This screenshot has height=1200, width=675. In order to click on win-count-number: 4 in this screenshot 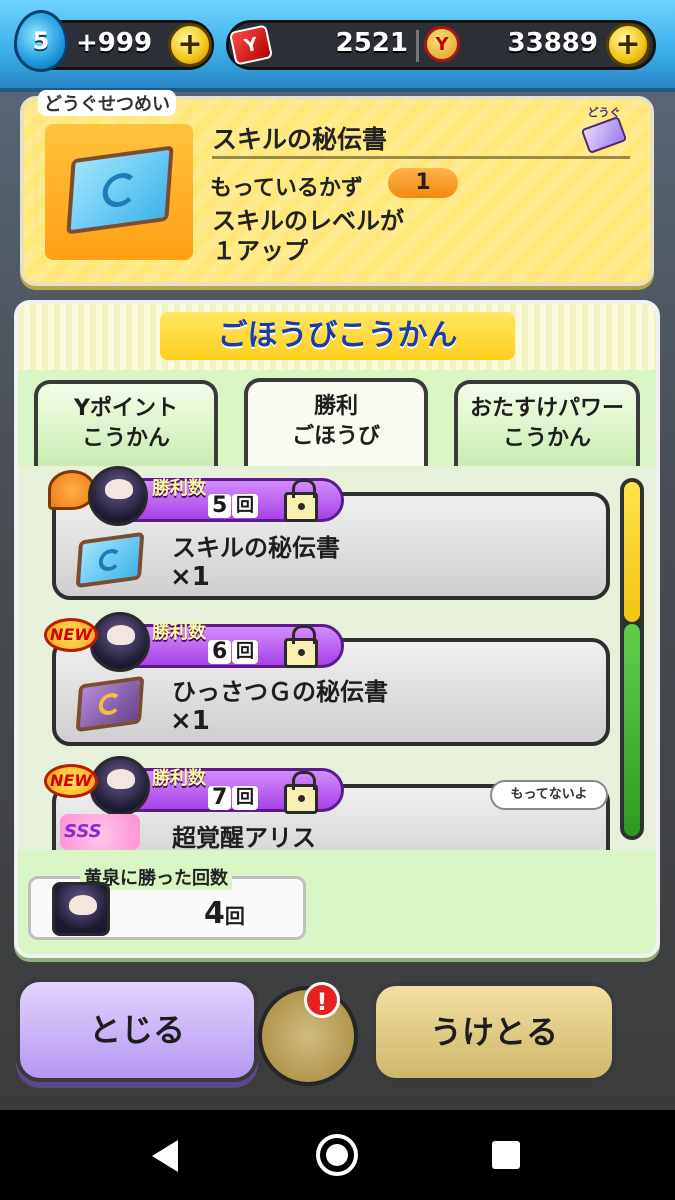, I will do `click(214, 913)`.